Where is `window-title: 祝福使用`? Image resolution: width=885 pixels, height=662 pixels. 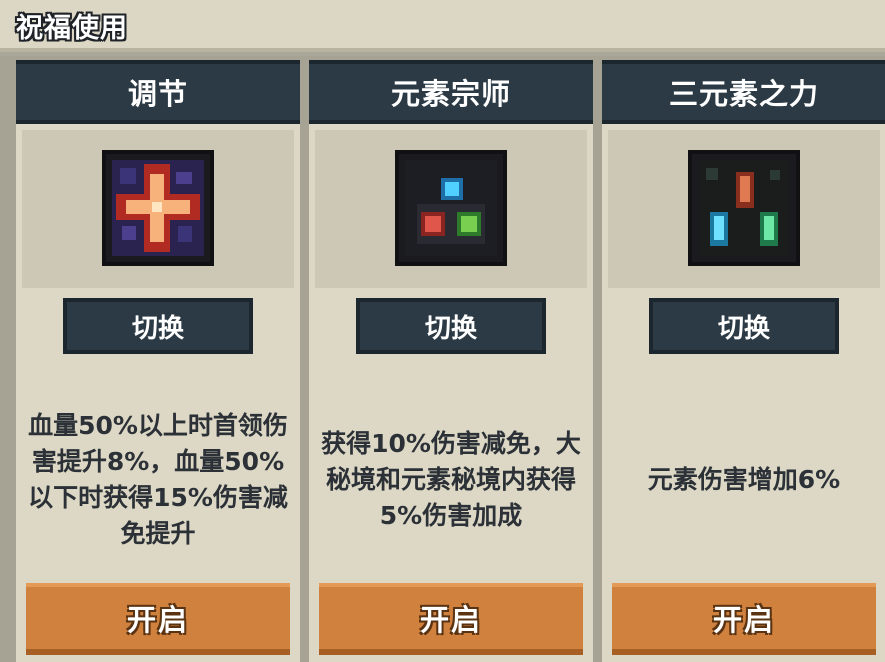
window-title: 祝福使用 is located at coordinates (72, 28).